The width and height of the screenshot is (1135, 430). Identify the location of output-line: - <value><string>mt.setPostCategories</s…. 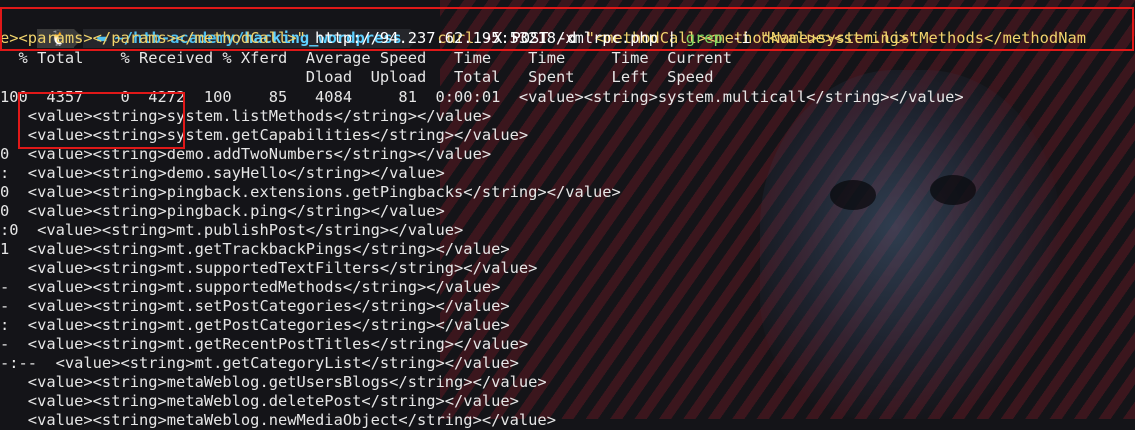
(255, 306).